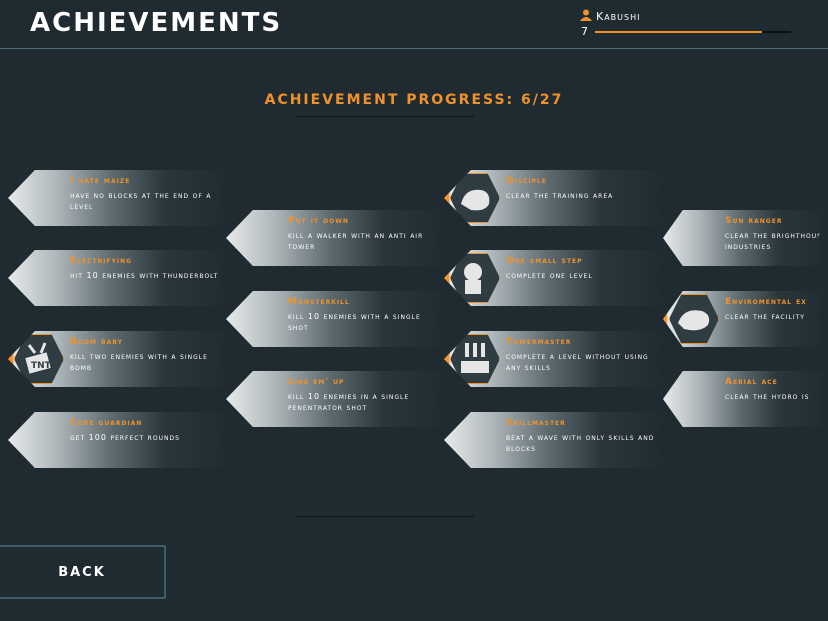 This screenshot has width=828, height=621. Describe the element at coordinates (765, 316) in the screenshot. I see `achievement-desc: clear the facility` at that location.